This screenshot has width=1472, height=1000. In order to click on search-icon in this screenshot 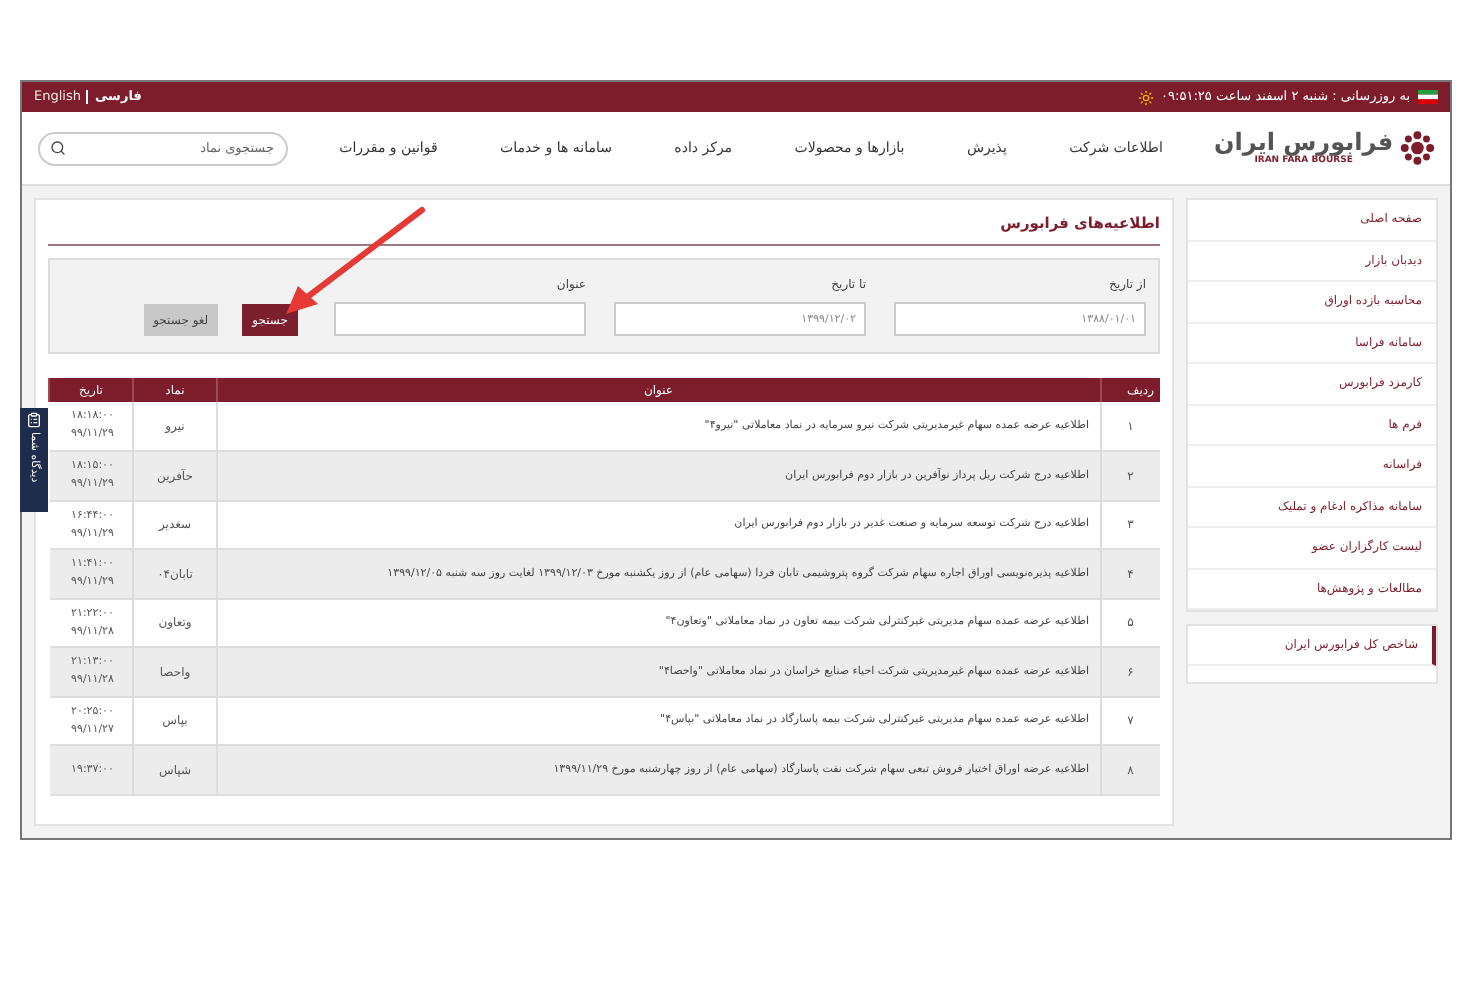, I will do `click(58, 148)`.